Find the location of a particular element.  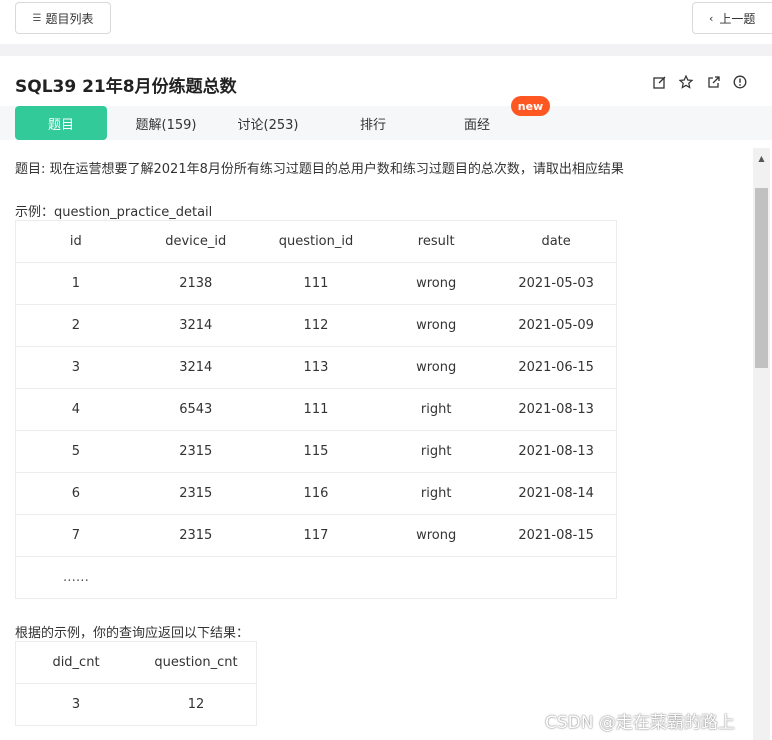

table-row: 2 3214 112 wrong 2021-05-09 is located at coordinates (316, 325).